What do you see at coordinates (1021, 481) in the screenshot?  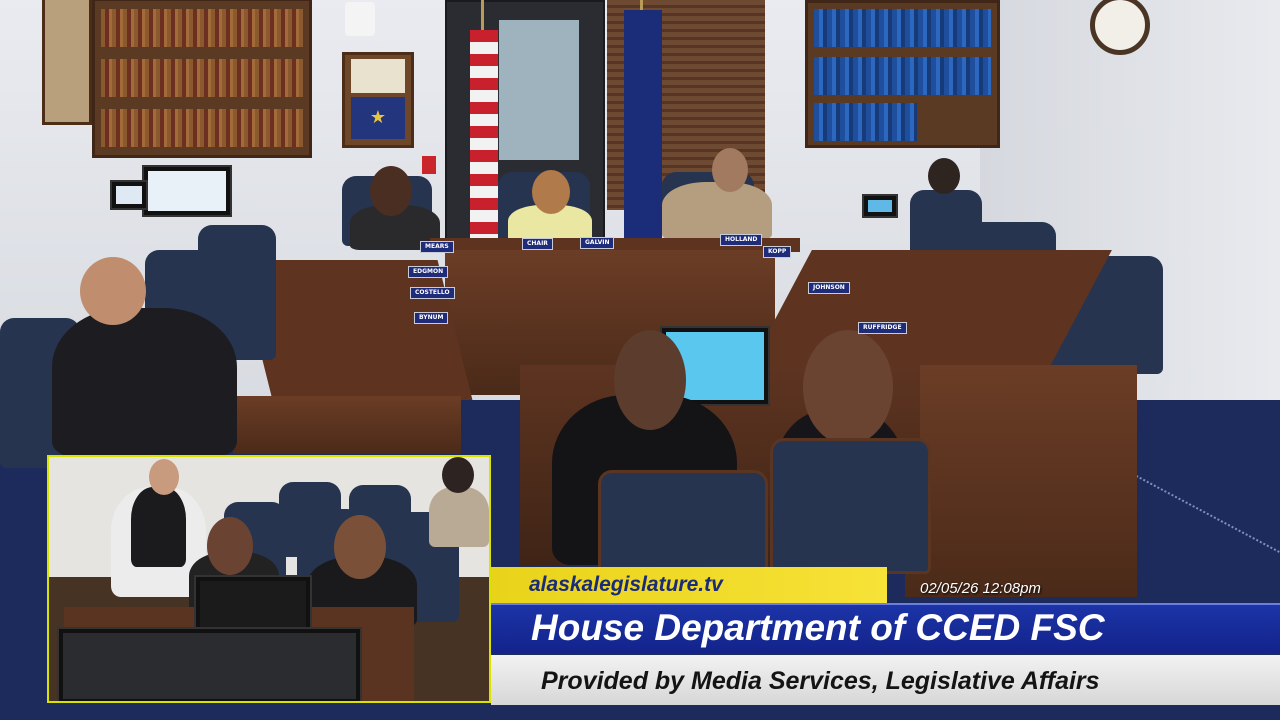 I see `right-wing-desk-front` at bounding box center [1021, 481].